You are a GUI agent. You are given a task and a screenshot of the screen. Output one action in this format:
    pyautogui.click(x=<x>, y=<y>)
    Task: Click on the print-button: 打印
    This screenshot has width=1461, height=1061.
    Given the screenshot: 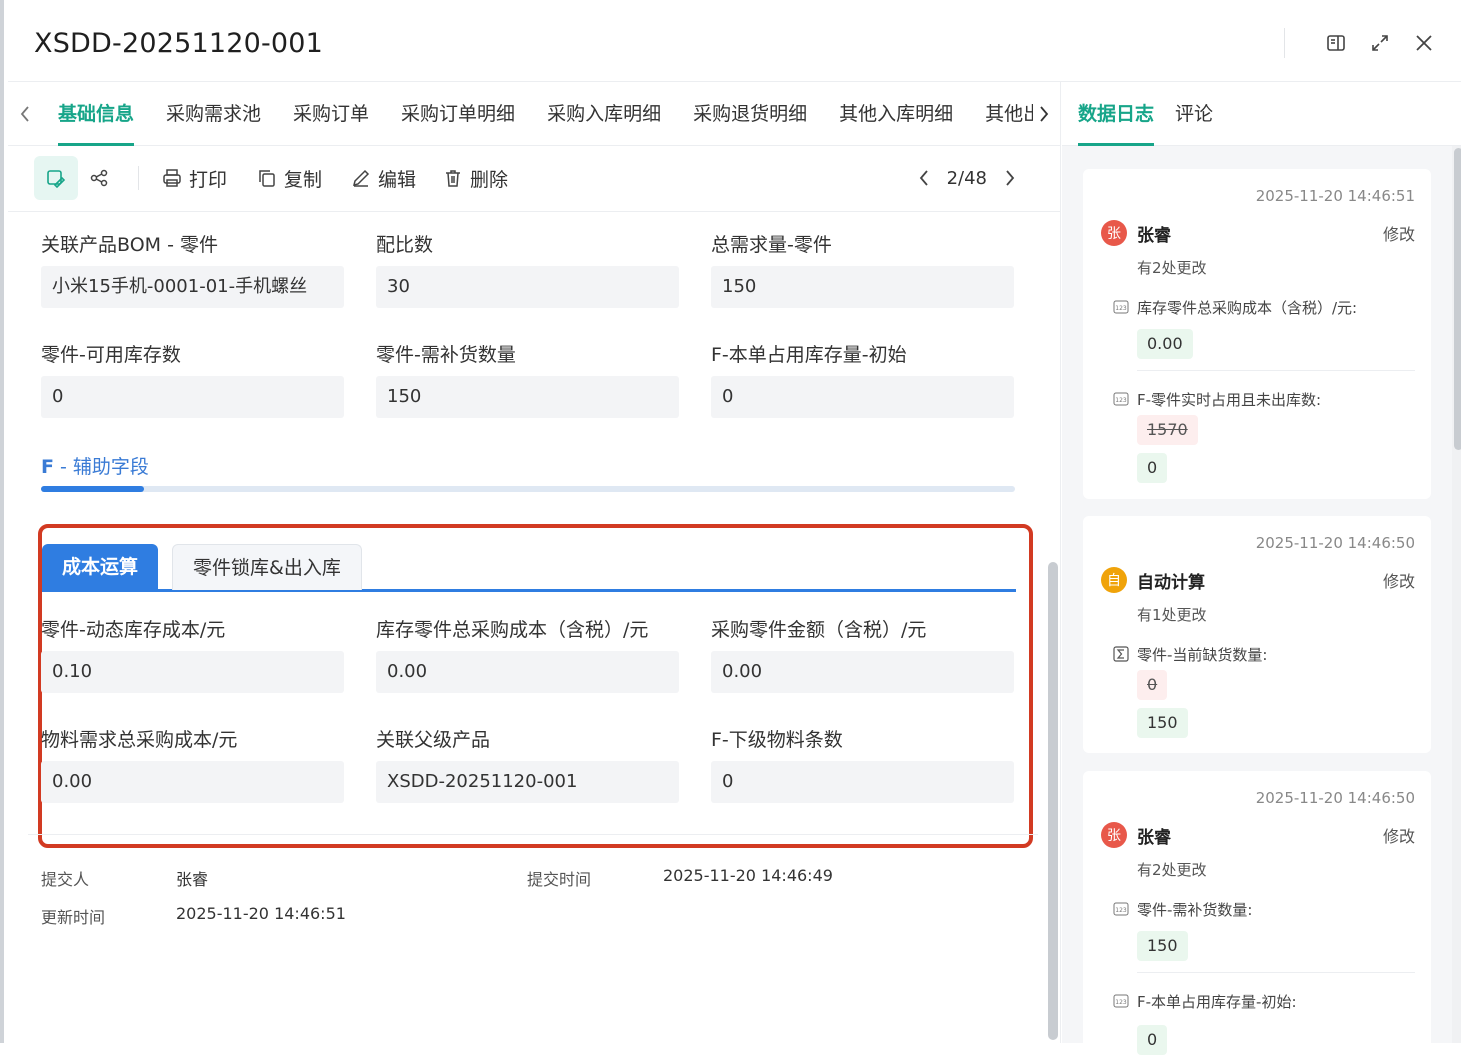 What is the action you would take?
    pyautogui.click(x=194, y=178)
    